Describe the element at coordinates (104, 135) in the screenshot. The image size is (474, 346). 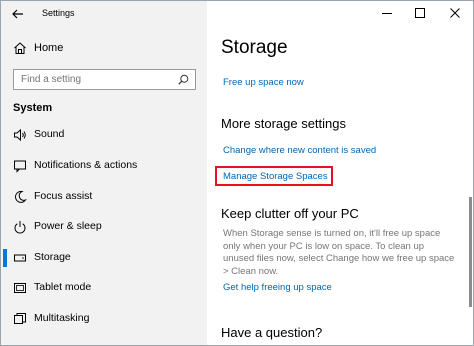
I see `sidebar-item-sound: Sound` at that location.